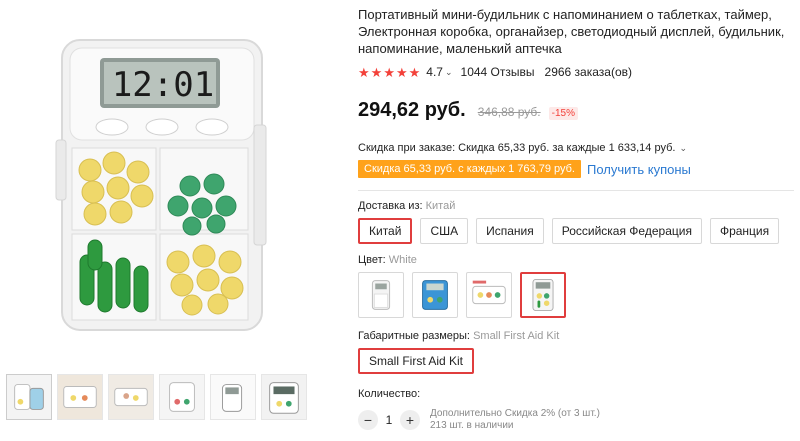  I want to click on orders-count: 2966 заказа(ов), so click(588, 72).